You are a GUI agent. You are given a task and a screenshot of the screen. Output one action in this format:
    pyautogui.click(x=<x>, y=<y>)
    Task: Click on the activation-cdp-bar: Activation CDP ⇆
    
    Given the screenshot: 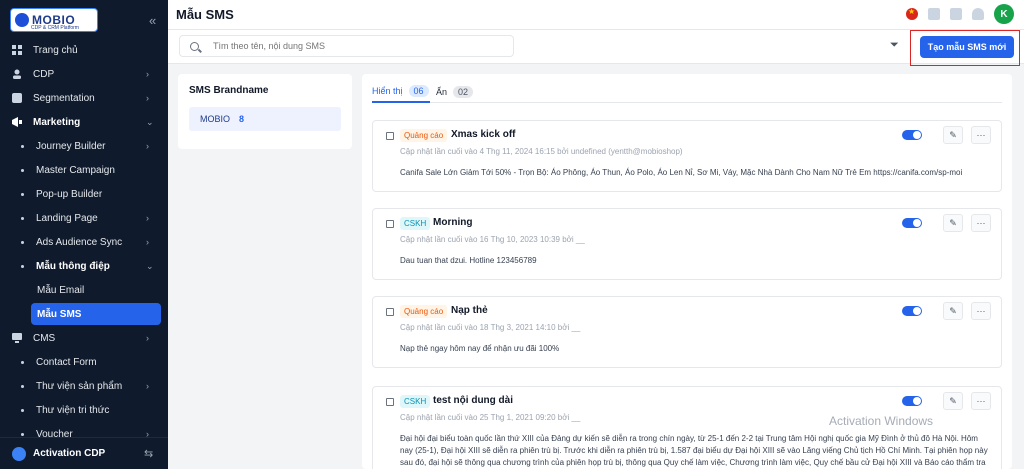 What is the action you would take?
    pyautogui.click(x=84, y=453)
    